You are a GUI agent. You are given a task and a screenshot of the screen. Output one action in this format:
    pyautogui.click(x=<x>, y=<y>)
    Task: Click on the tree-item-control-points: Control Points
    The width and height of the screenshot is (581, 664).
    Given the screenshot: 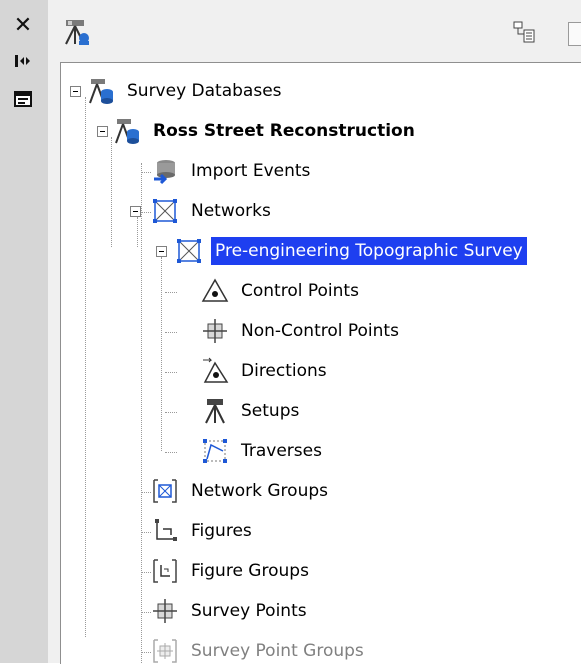 What is the action you would take?
    pyautogui.click(x=282, y=291)
    